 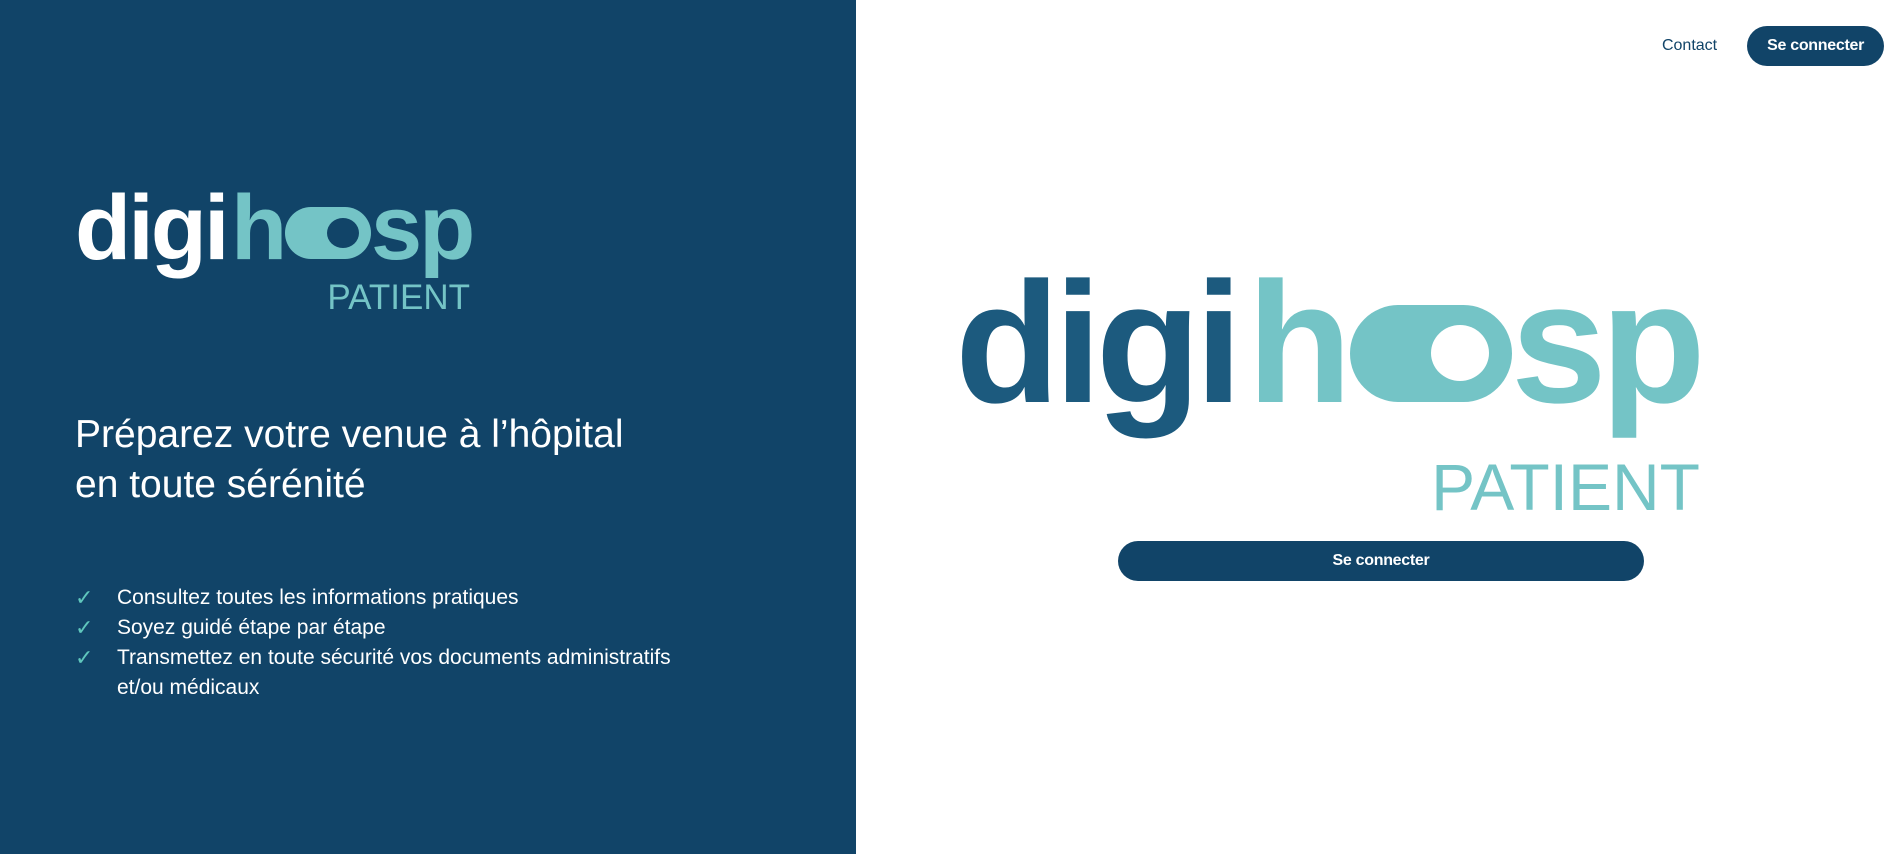 What do you see at coordinates (1460, 353) in the screenshot?
I see `logo-large-pill-hole` at bounding box center [1460, 353].